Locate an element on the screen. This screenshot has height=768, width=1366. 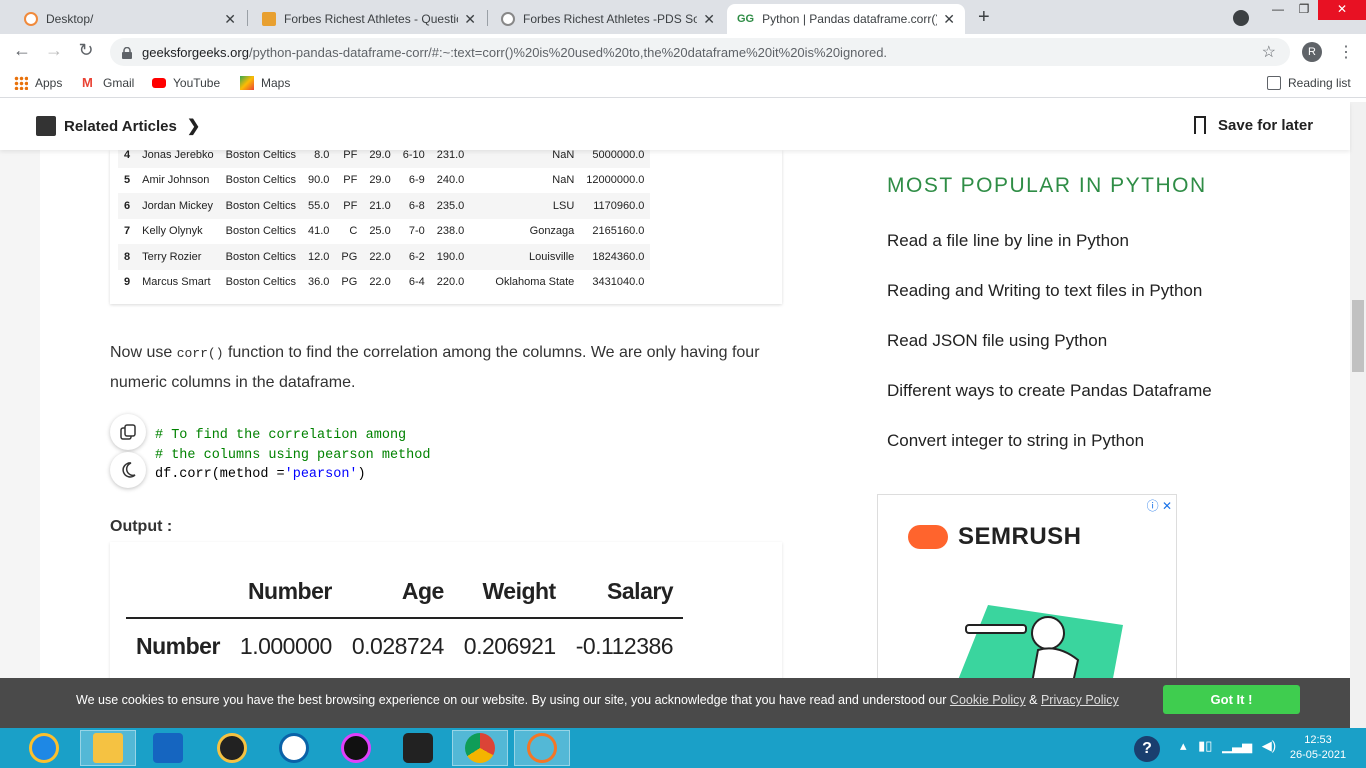
popular-item: Read a file line by line in Python is located at coordinates (1049, 249).